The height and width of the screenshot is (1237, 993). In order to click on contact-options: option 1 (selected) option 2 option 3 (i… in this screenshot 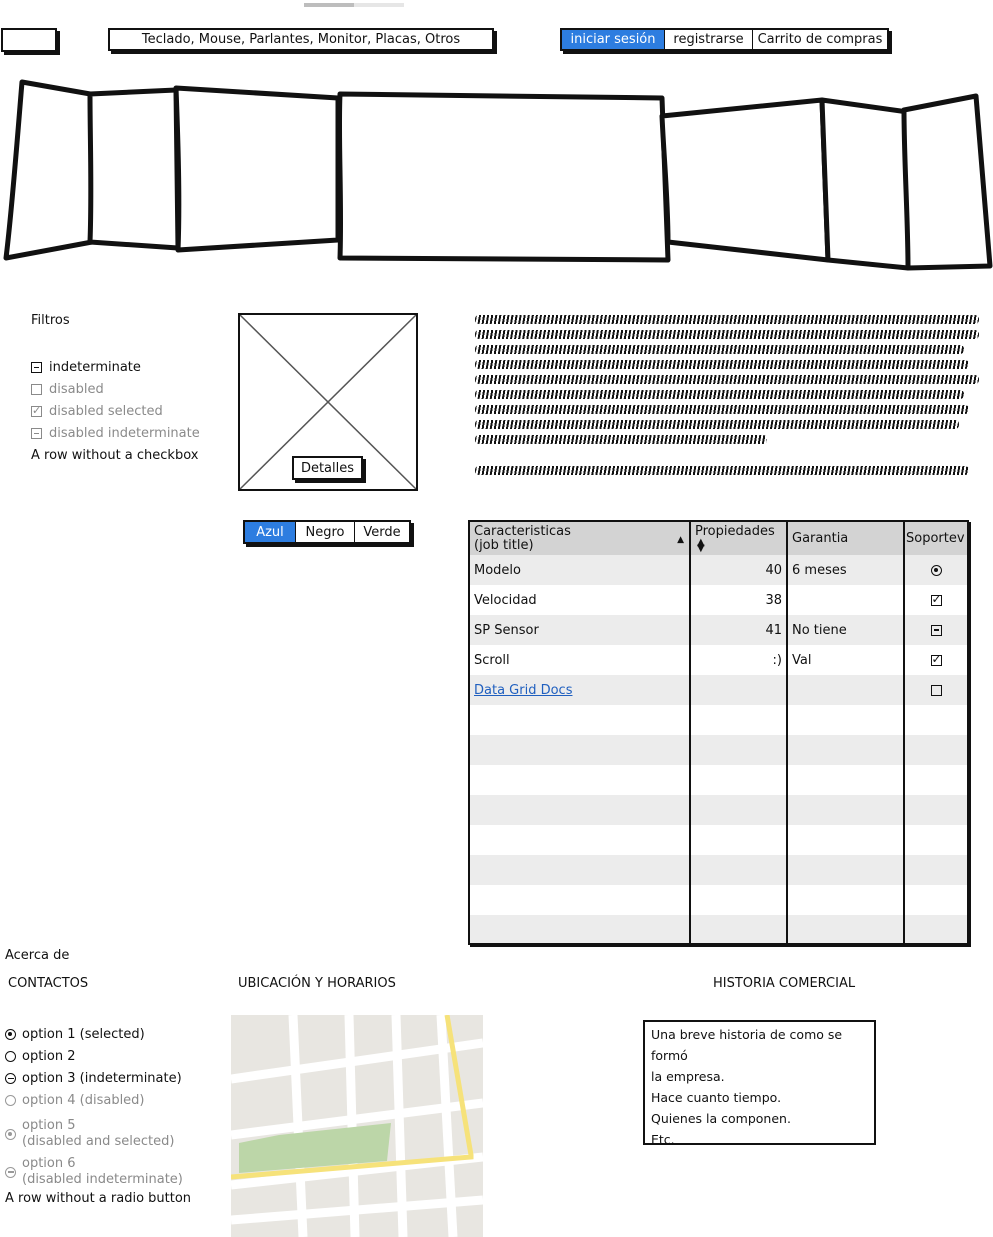, I will do `click(98, 1120)`.